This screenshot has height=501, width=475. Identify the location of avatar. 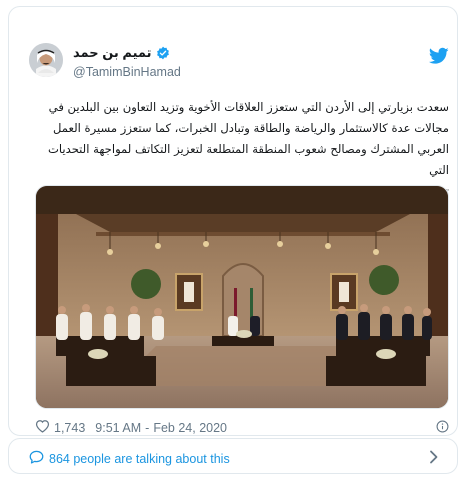
(46, 60).